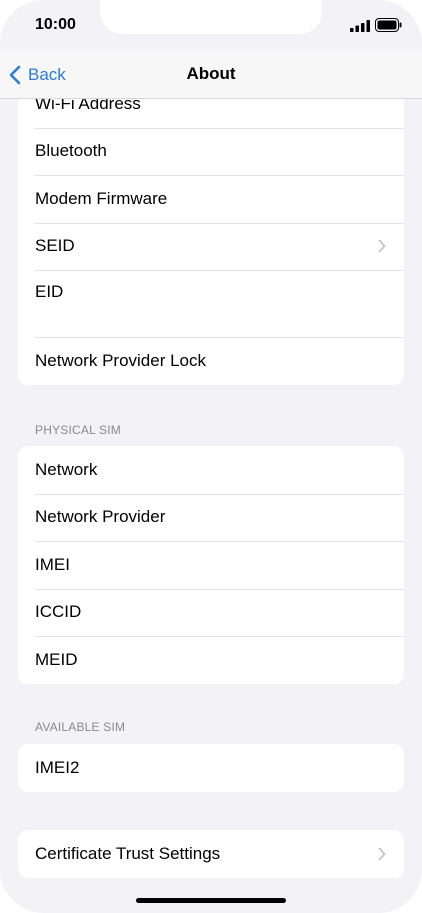 This screenshot has height=913, width=422. I want to click on navigation-bar: Back About, so click(211, 74).